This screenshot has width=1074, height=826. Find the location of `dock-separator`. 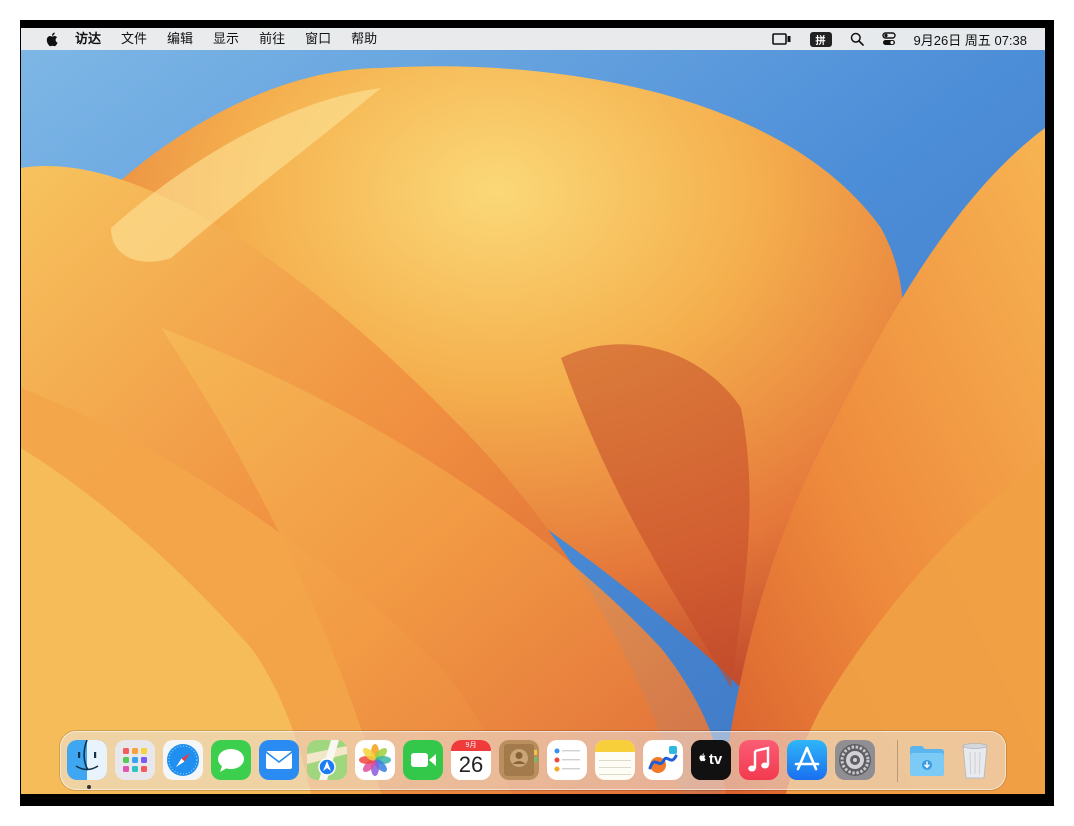

dock-separator is located at coordinates (897, 761).